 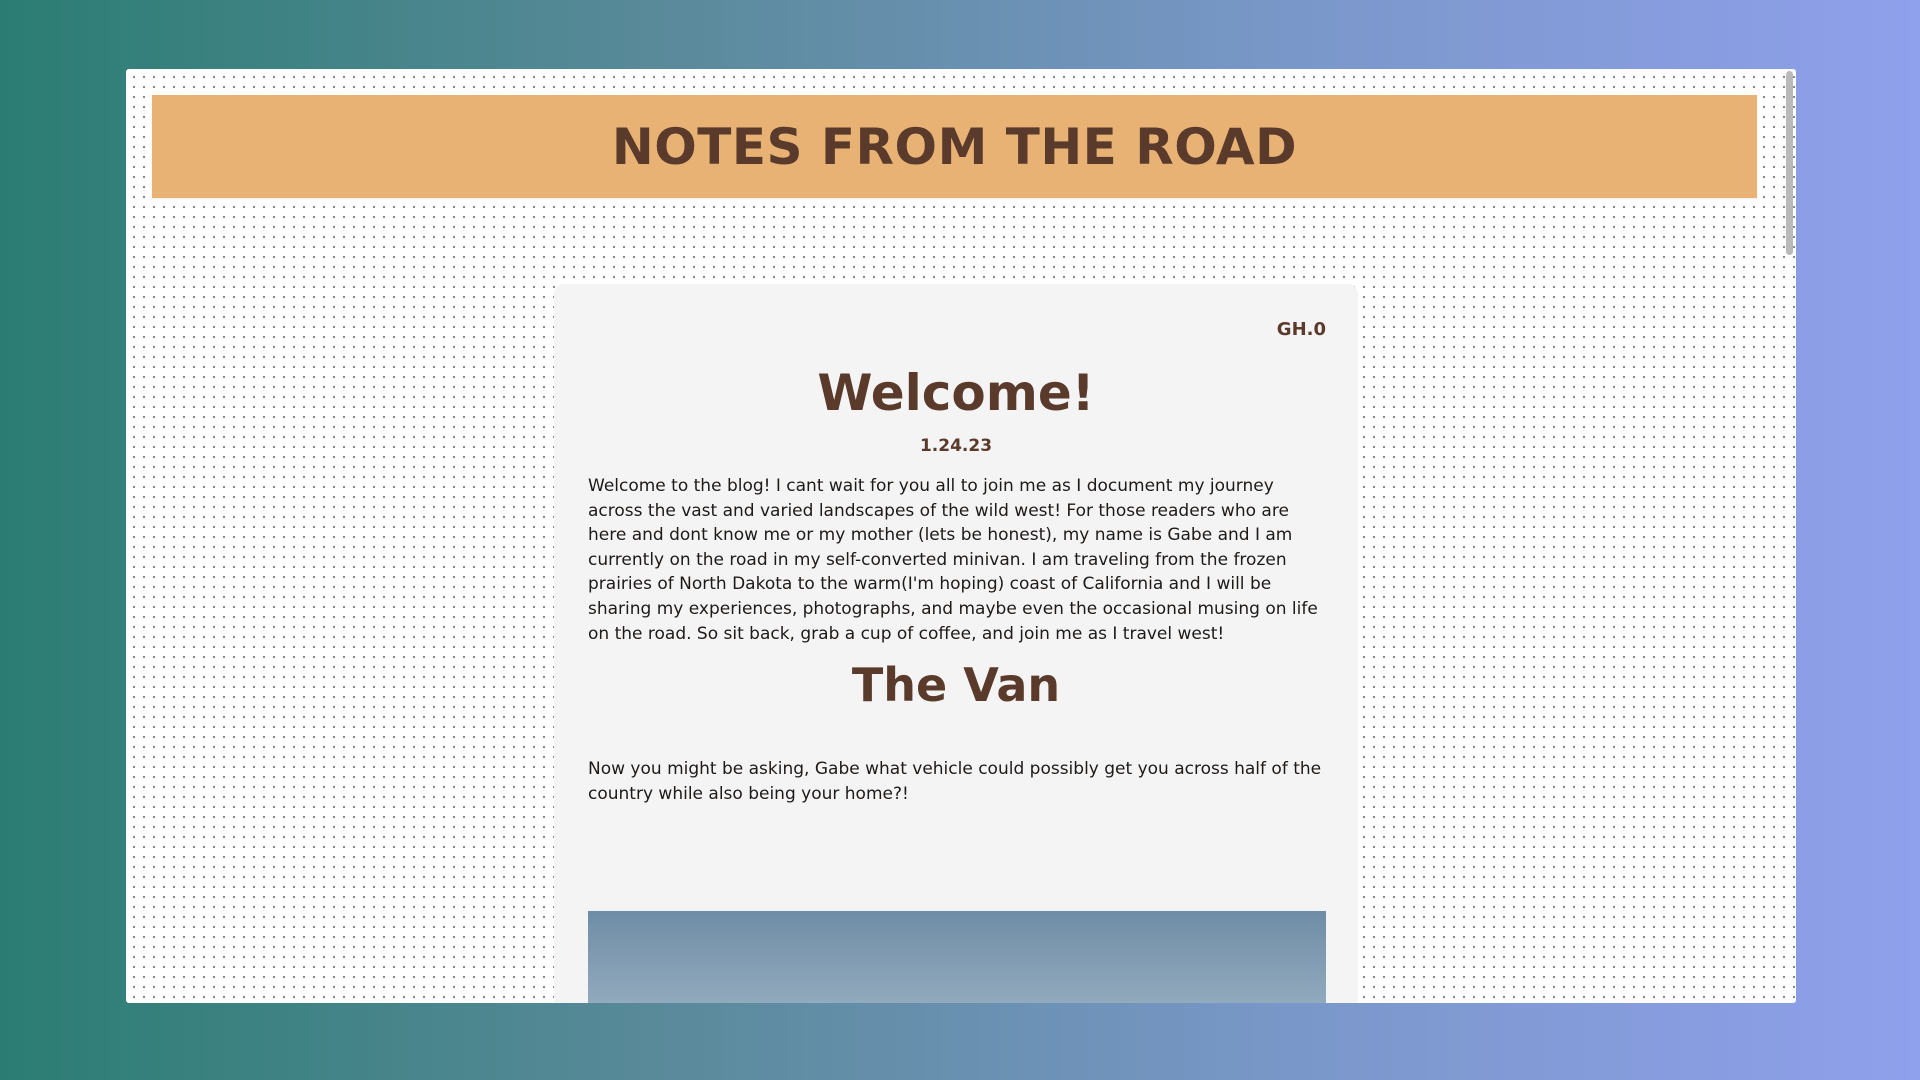 I want to click on scrollbar-thumb, so click(x=1789, y=163).